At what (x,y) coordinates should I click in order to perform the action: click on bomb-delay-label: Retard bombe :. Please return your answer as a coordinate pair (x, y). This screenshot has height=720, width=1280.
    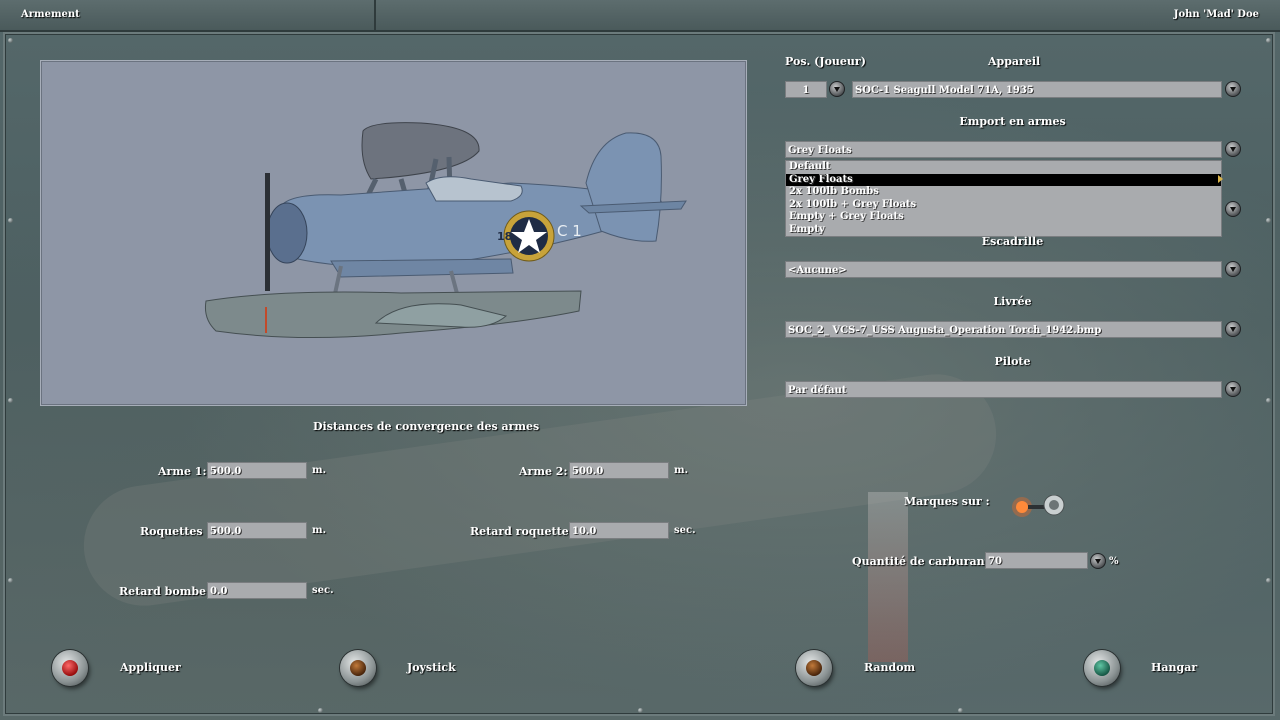
    Looking at the image, I should click on (166, 591).